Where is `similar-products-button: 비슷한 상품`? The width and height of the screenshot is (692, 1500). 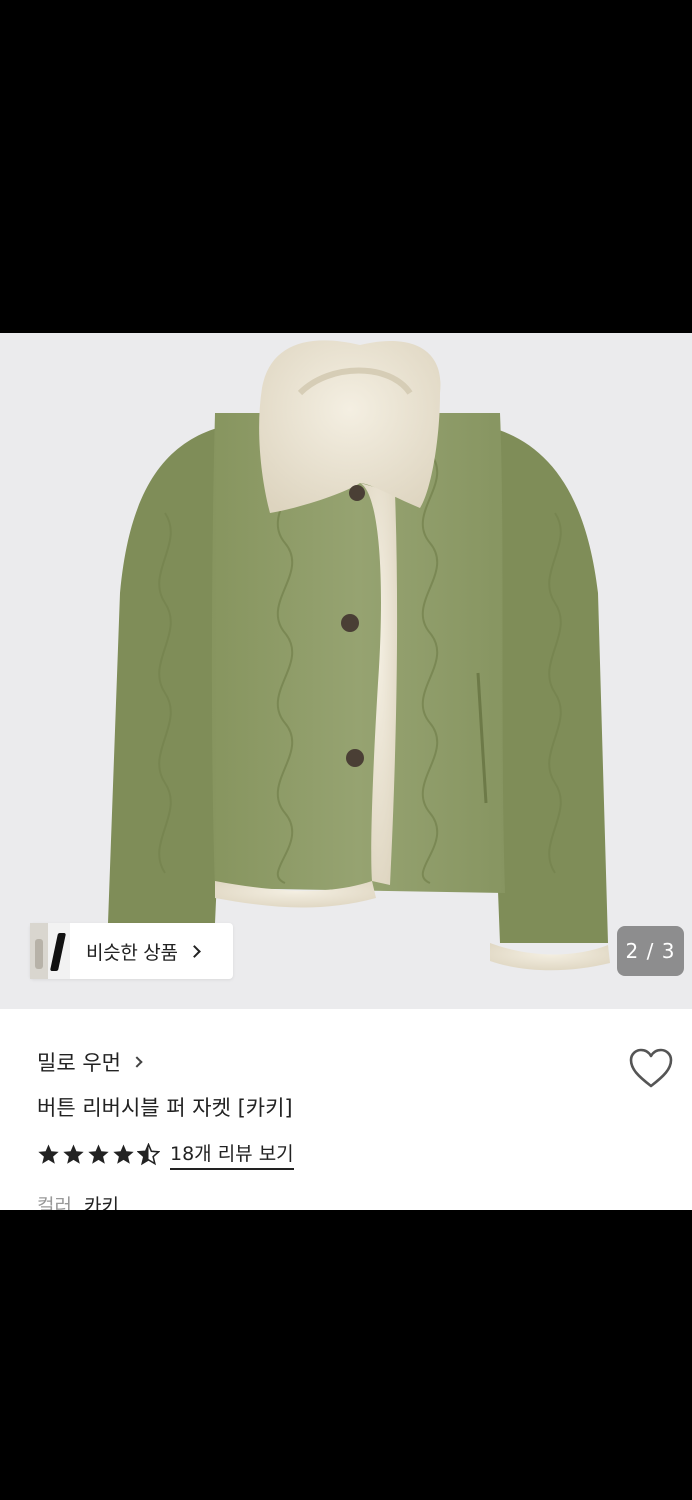 similar-products-button: 비슷한 상품 is located at coordinates (131, 951).